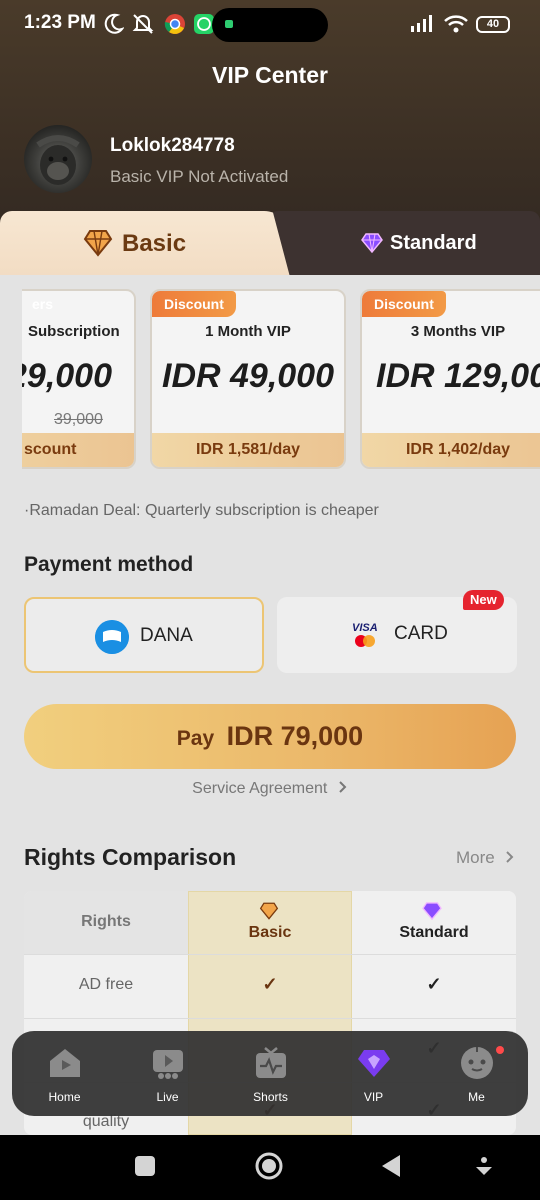 The width and height of the screenshot is (540, 1200). I want to click on plan-name: Subscription, so click(74, 331).